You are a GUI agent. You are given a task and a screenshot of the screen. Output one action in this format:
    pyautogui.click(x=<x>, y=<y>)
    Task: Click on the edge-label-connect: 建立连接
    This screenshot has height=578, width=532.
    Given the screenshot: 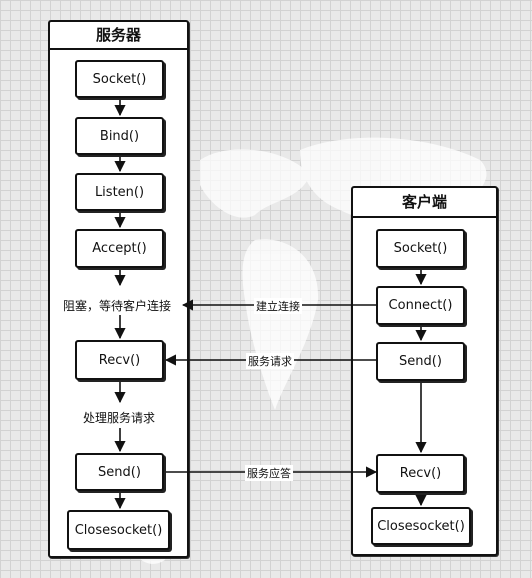 What is the action you would take?
    pyautogui.click(x=278, y=306)
    